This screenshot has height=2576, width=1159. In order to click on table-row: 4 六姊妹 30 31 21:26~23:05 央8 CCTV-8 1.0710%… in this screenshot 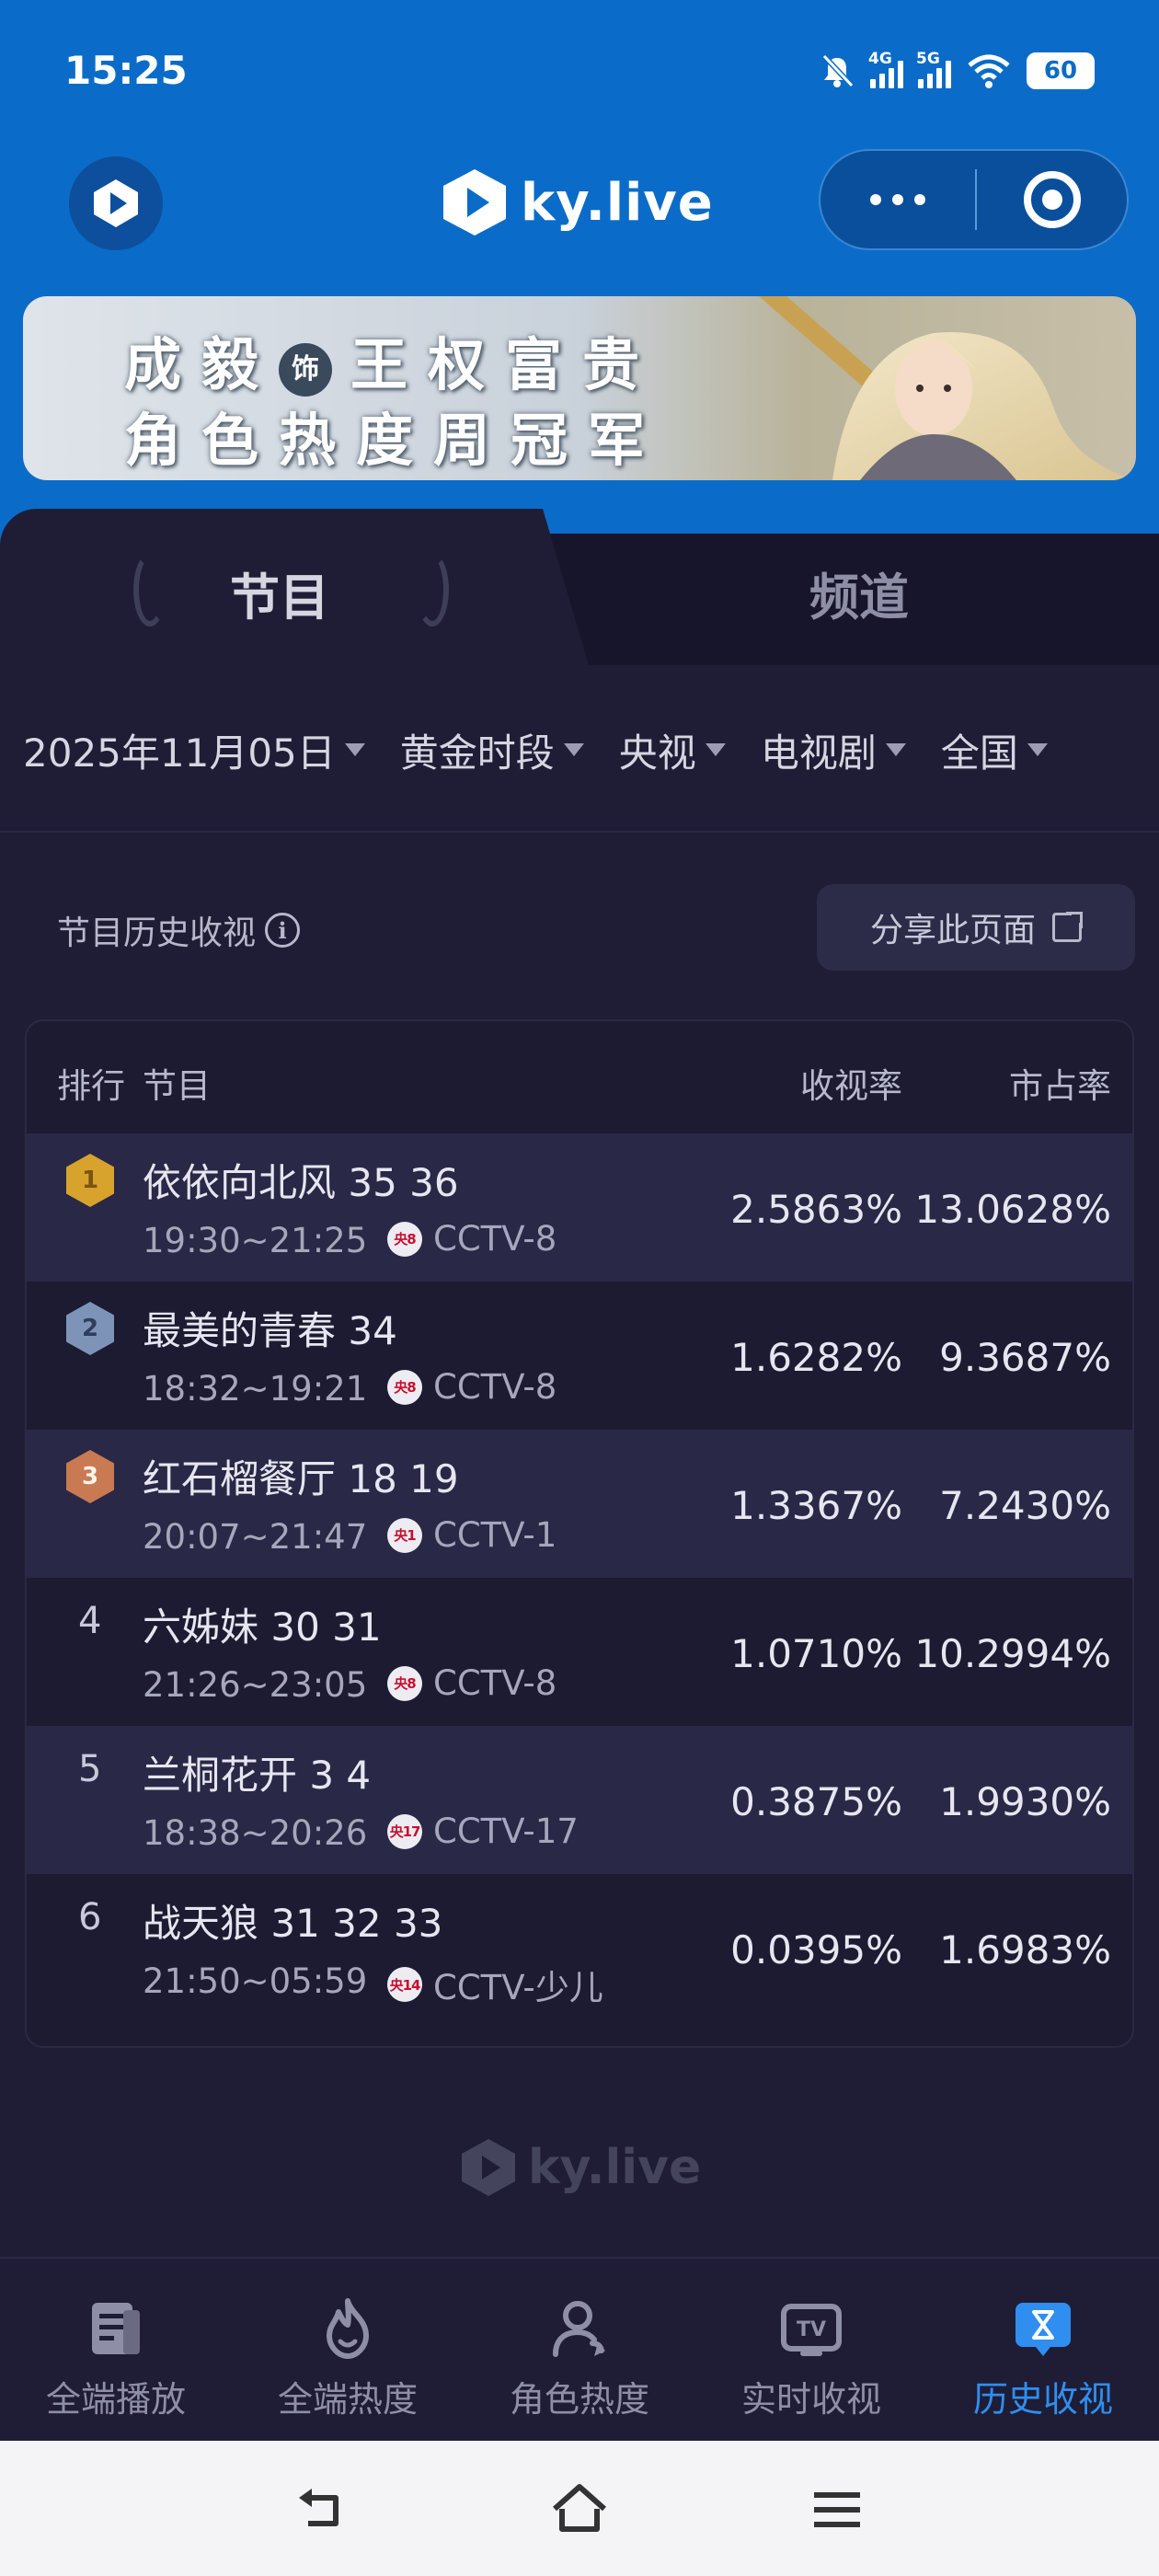, I will do `click(579, 1652)`.